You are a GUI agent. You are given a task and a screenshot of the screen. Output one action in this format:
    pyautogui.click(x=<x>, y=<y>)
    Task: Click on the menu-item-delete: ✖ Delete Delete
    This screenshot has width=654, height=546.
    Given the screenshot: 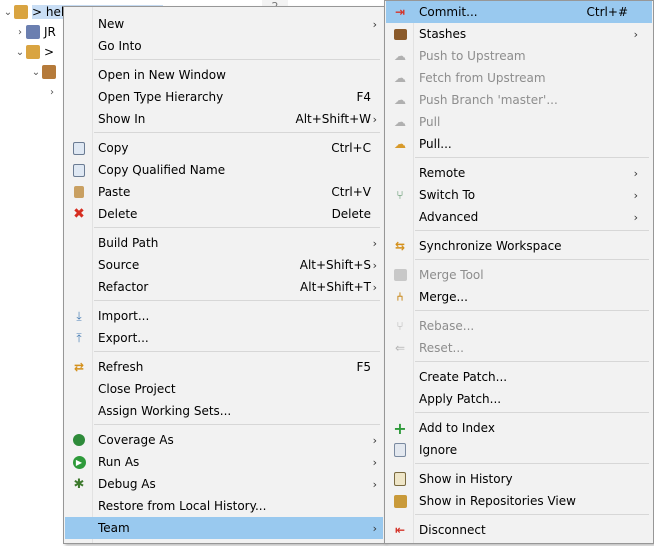 What is the action you would take?
    pyautogui.click(x=224, y=214)
    